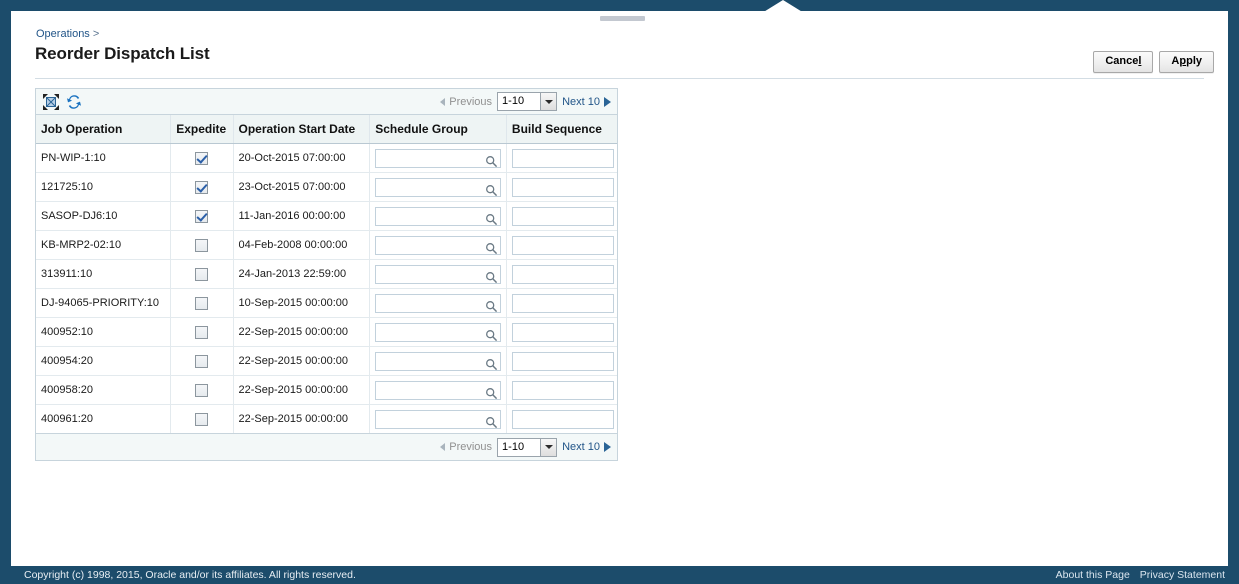 The height and width of the screenshot is (584, 1239). What do you see at coordinates (104, 129) in the screenshot?
I see `column-header-job-operation: Job Operation` at bounding box center [104, 129].